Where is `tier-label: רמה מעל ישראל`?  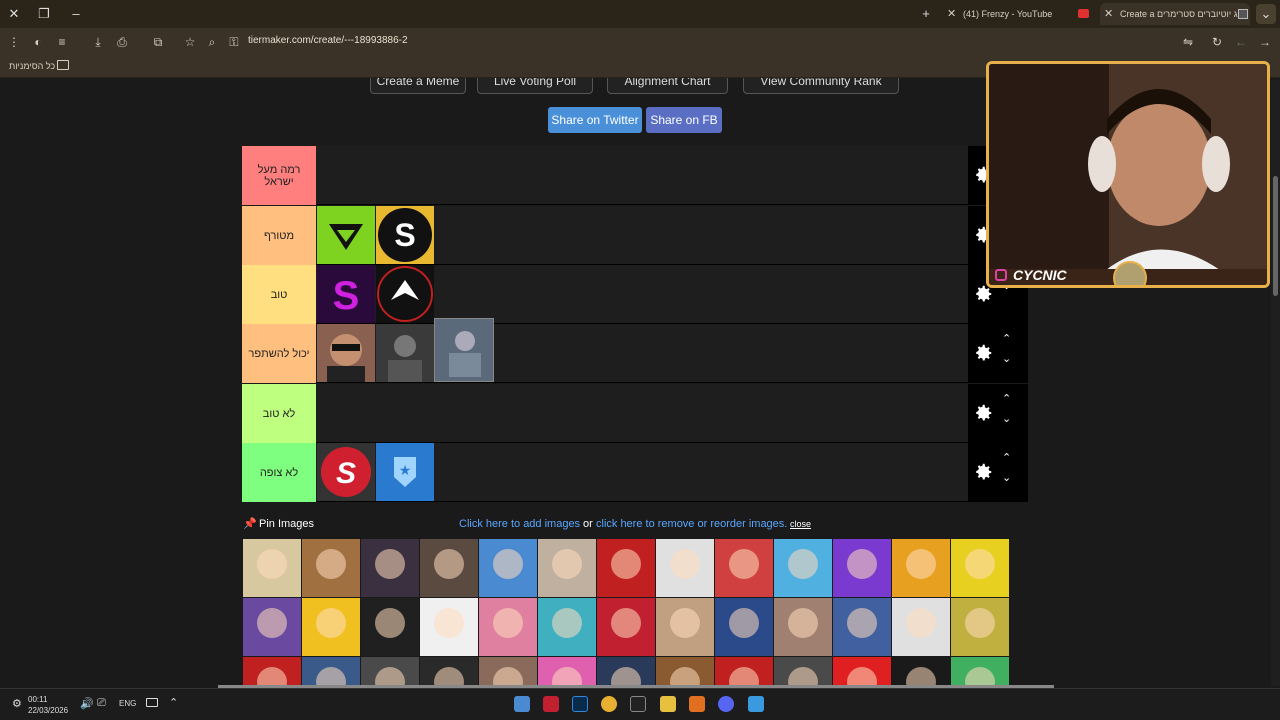
tier-label: רמה מעל ישראל is located at coordinates (279, 175).